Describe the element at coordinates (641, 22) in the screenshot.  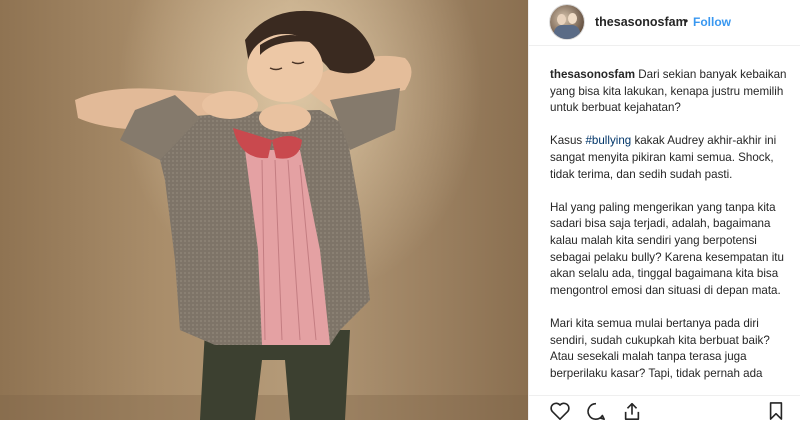
I see `header-username: thesasonosfam` at that location.